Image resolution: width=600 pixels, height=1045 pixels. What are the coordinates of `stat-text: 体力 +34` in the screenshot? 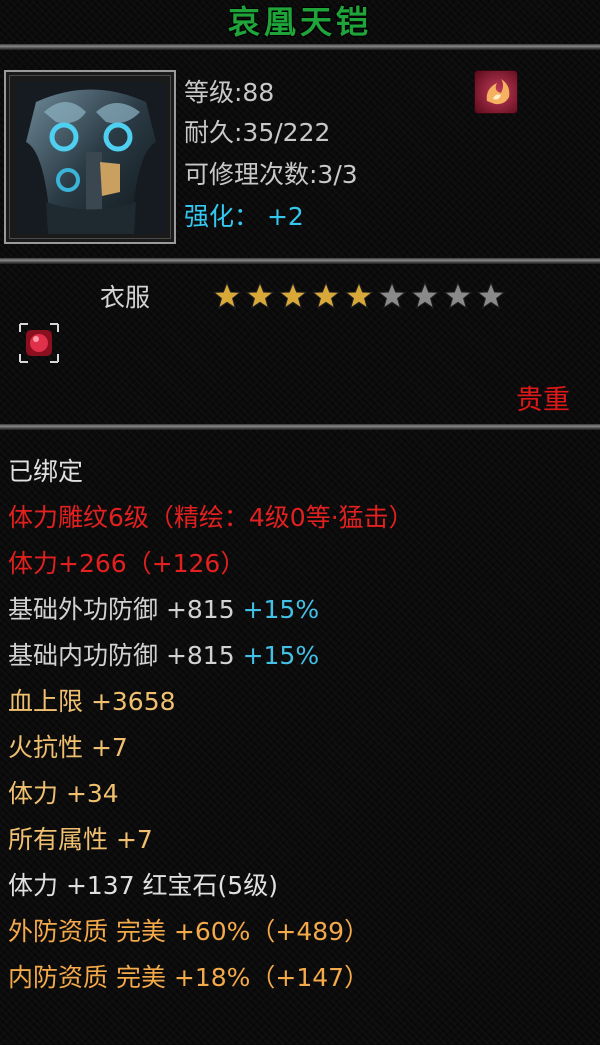 It's located at (63, 793).